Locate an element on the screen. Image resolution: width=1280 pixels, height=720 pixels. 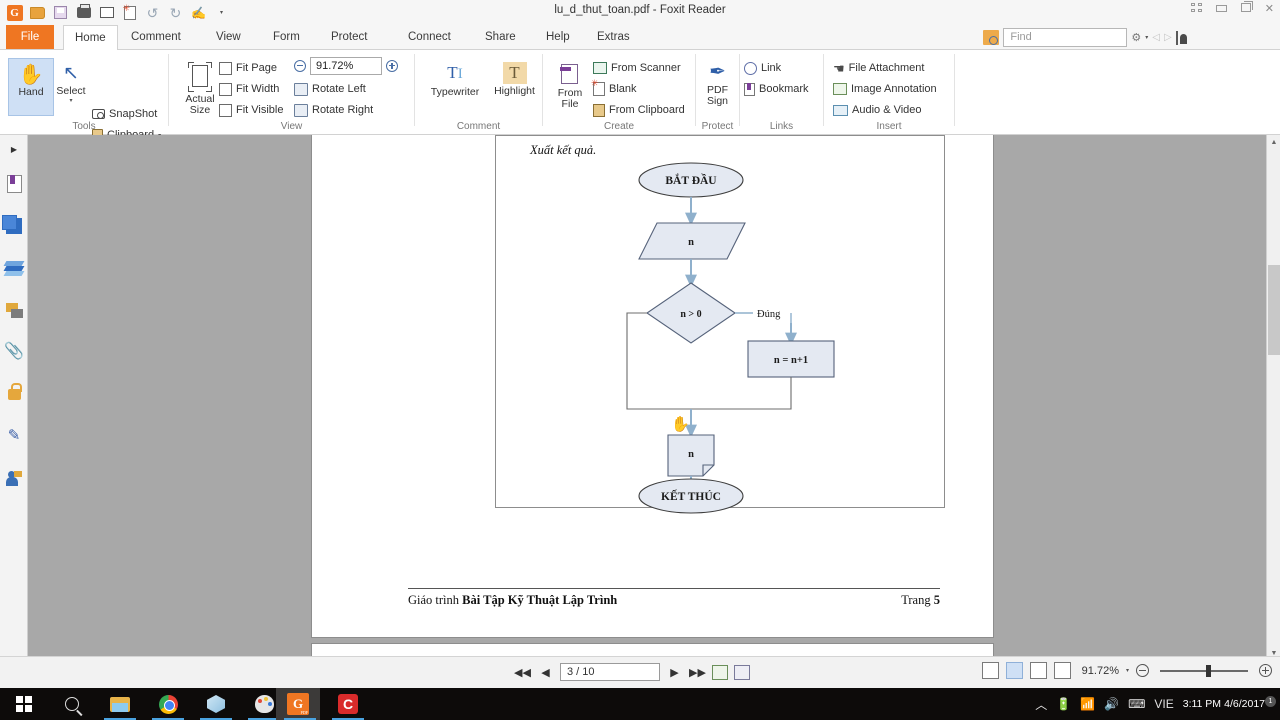
tab-form: Form is located at coordinates (286, 37).